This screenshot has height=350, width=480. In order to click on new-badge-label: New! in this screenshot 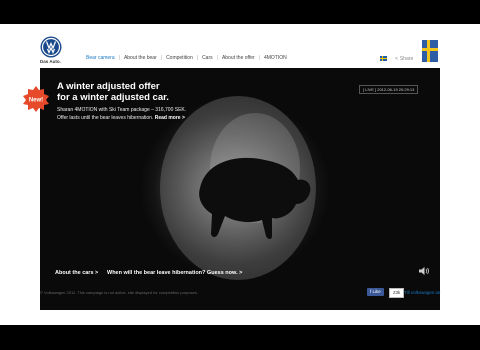, I will do `click(36, 101)`.